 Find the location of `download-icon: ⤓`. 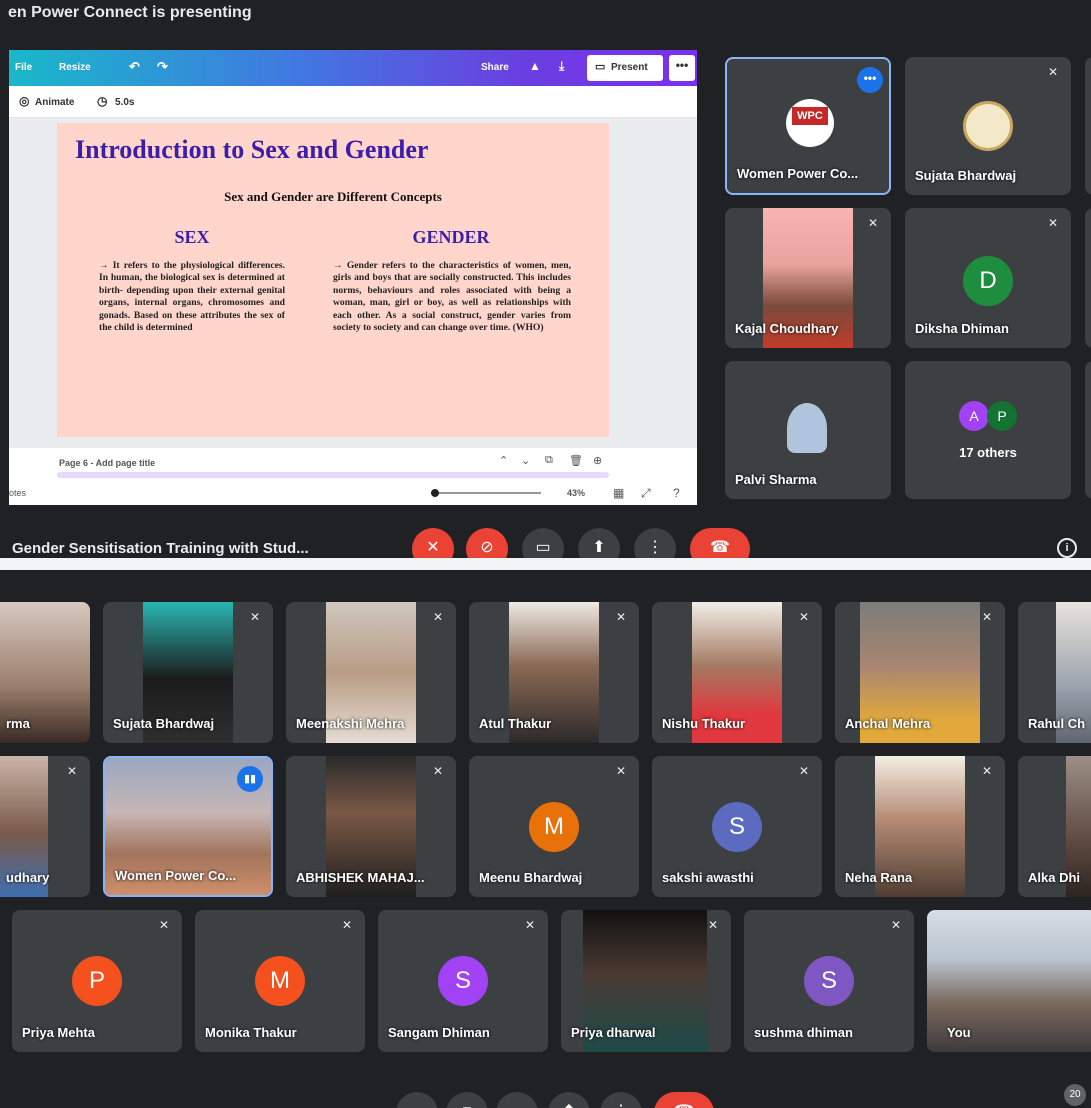

download-icon: ⤓ is located at coordinates (561, 66).